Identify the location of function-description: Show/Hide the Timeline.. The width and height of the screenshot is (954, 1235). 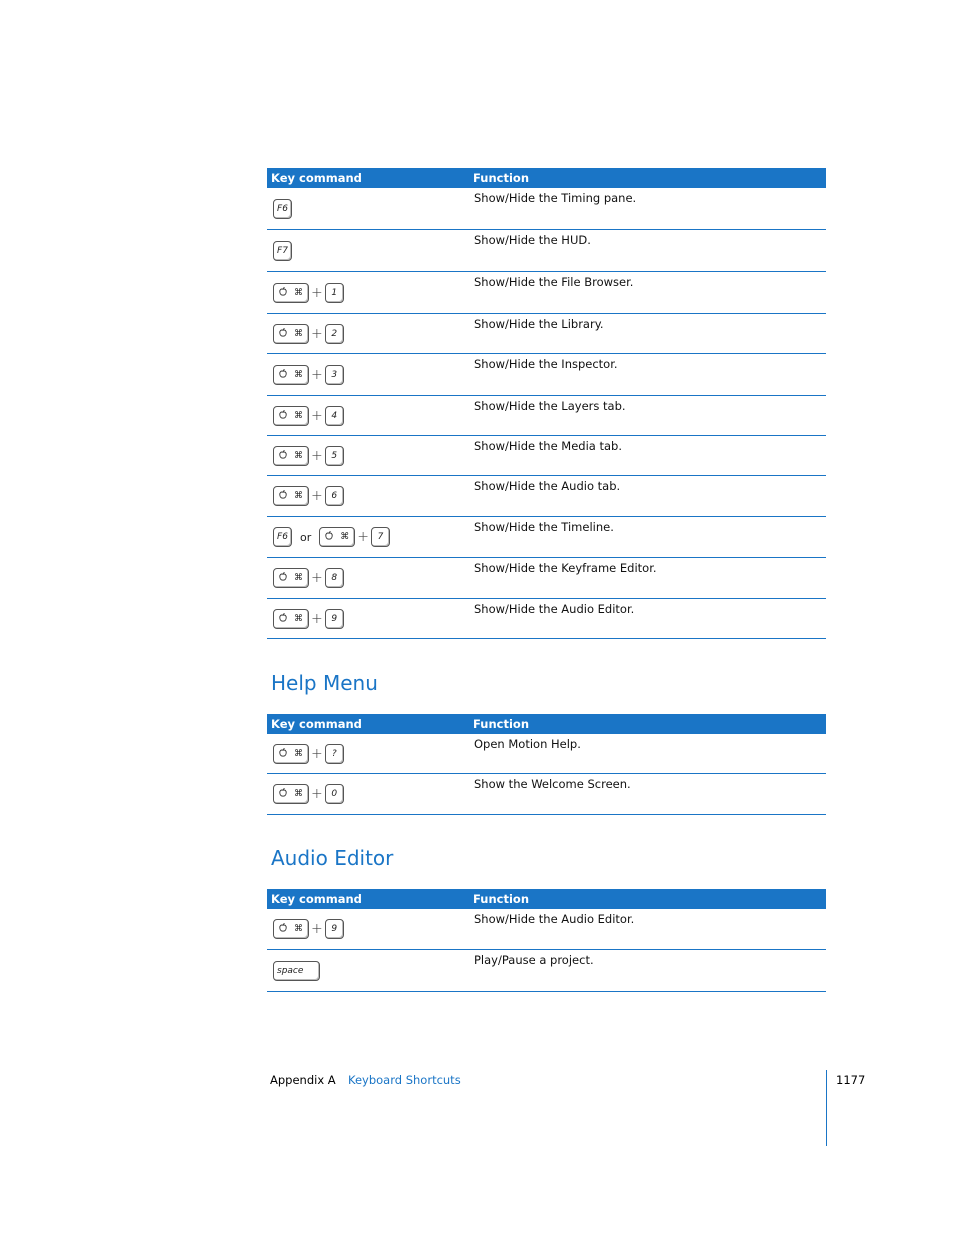
(544, 527).